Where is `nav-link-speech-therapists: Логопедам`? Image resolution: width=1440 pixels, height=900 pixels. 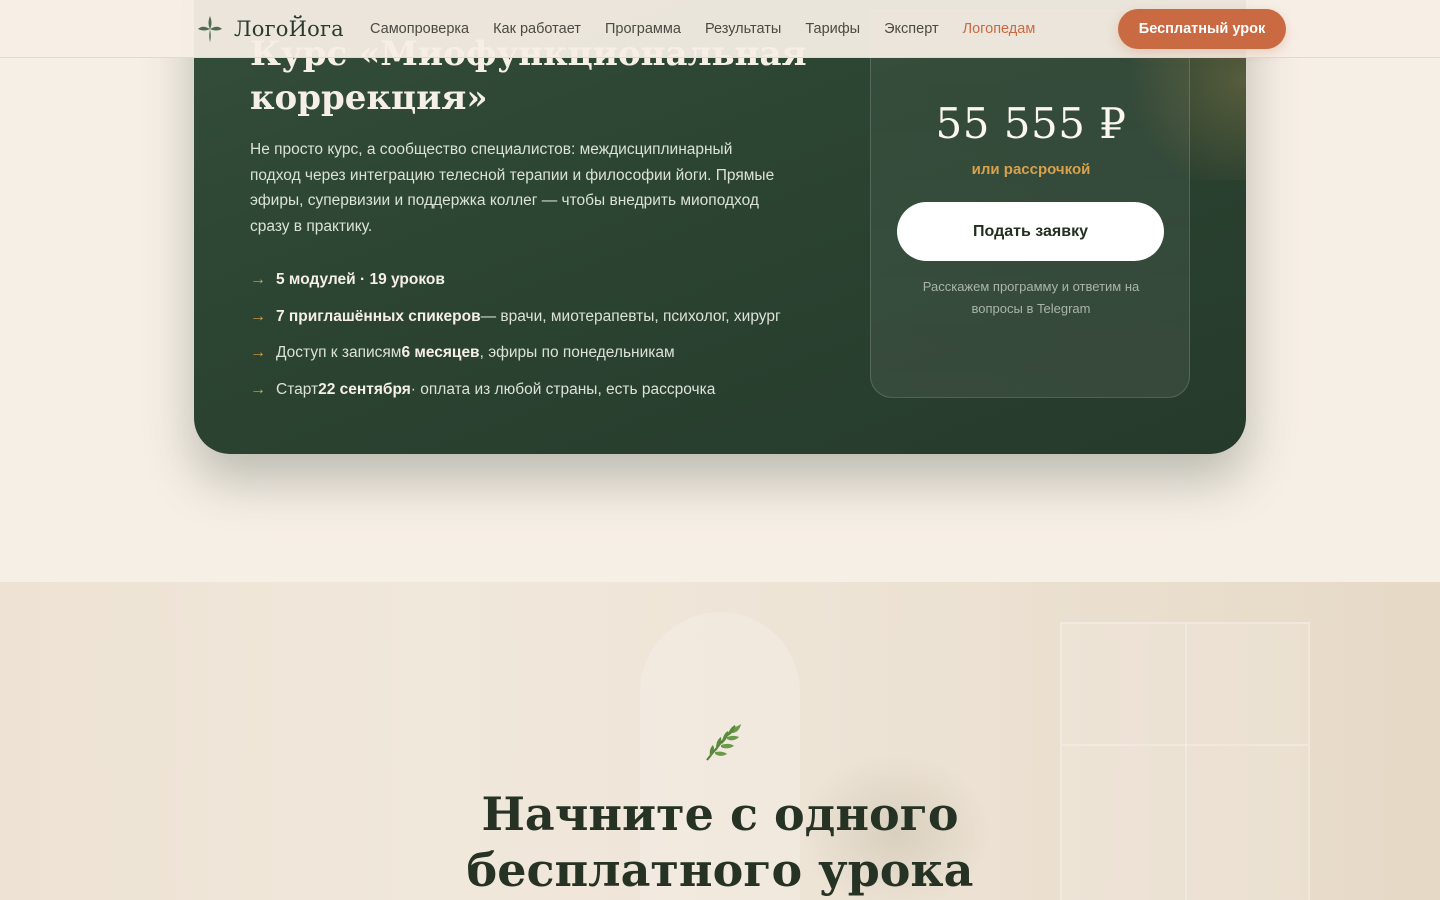 nav-link-speech-therapists: Логопедам is located at coordinates (999, 29).